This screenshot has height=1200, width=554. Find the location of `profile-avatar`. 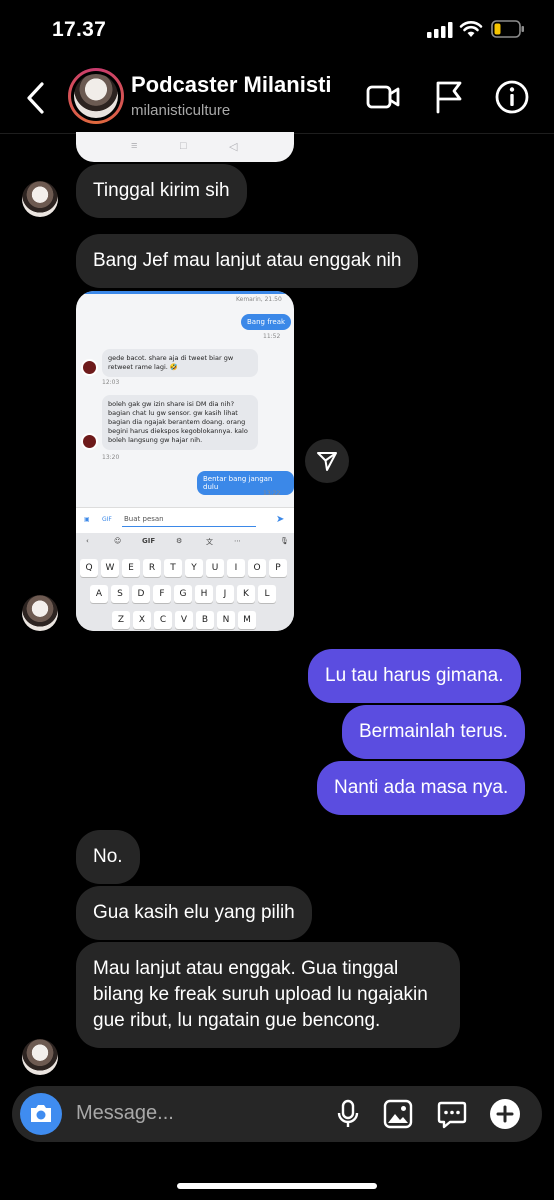

profile-avatar is located at coordinates (96, 96).